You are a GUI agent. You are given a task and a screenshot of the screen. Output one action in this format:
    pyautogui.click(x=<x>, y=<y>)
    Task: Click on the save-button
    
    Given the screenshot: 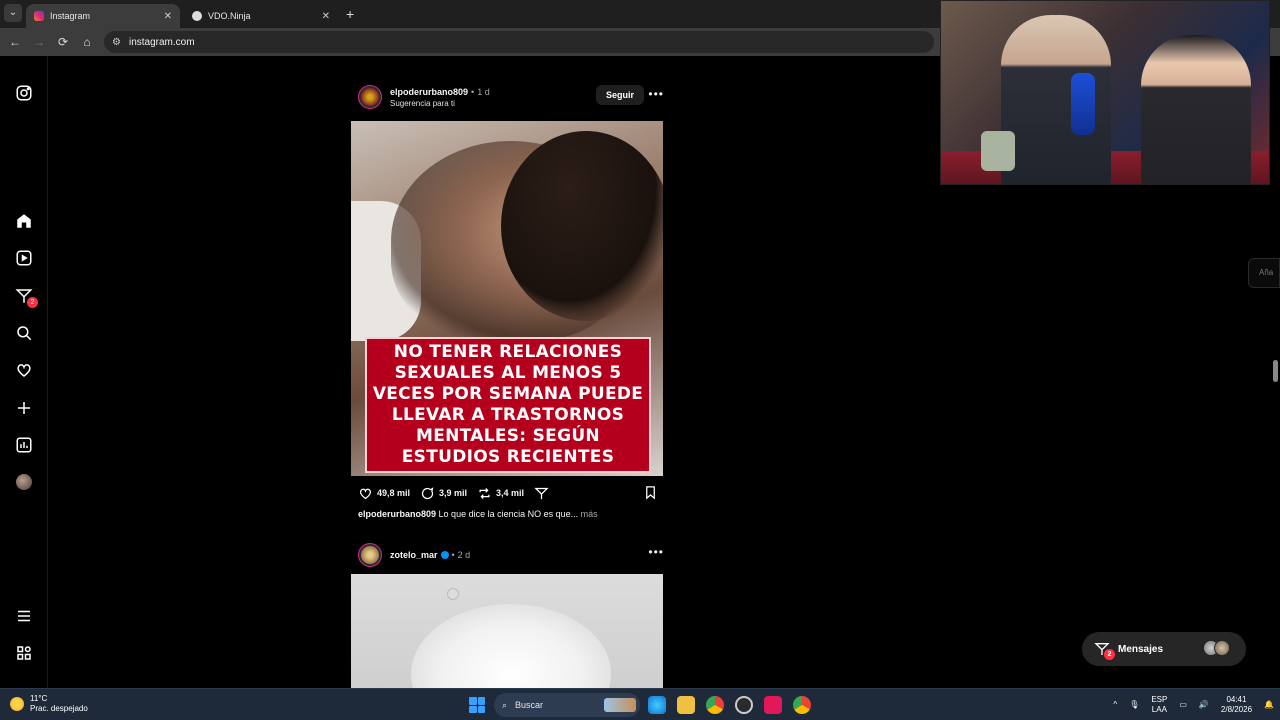 What is the action you would take?
    pyautogui.click(x=650, y=493)
    